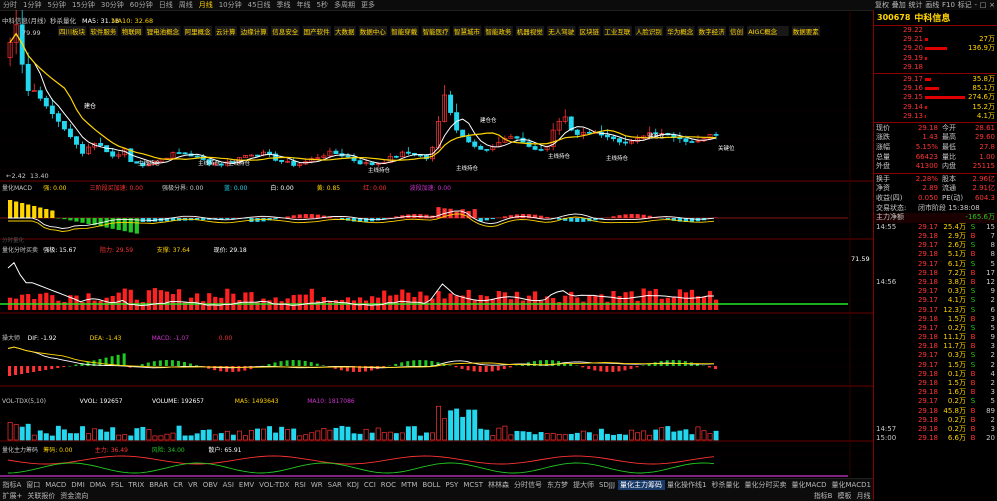 The height and width of the screenshot is (501, 997). I want to click on function-button: 画线, so click(932, 5).